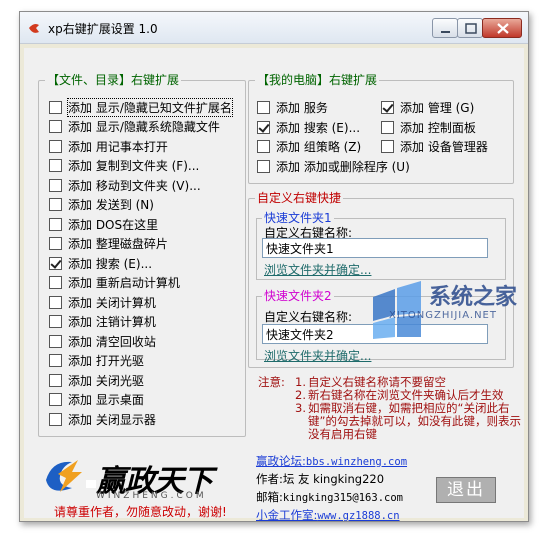  I want to click on minimize-button, so click(445, 28).